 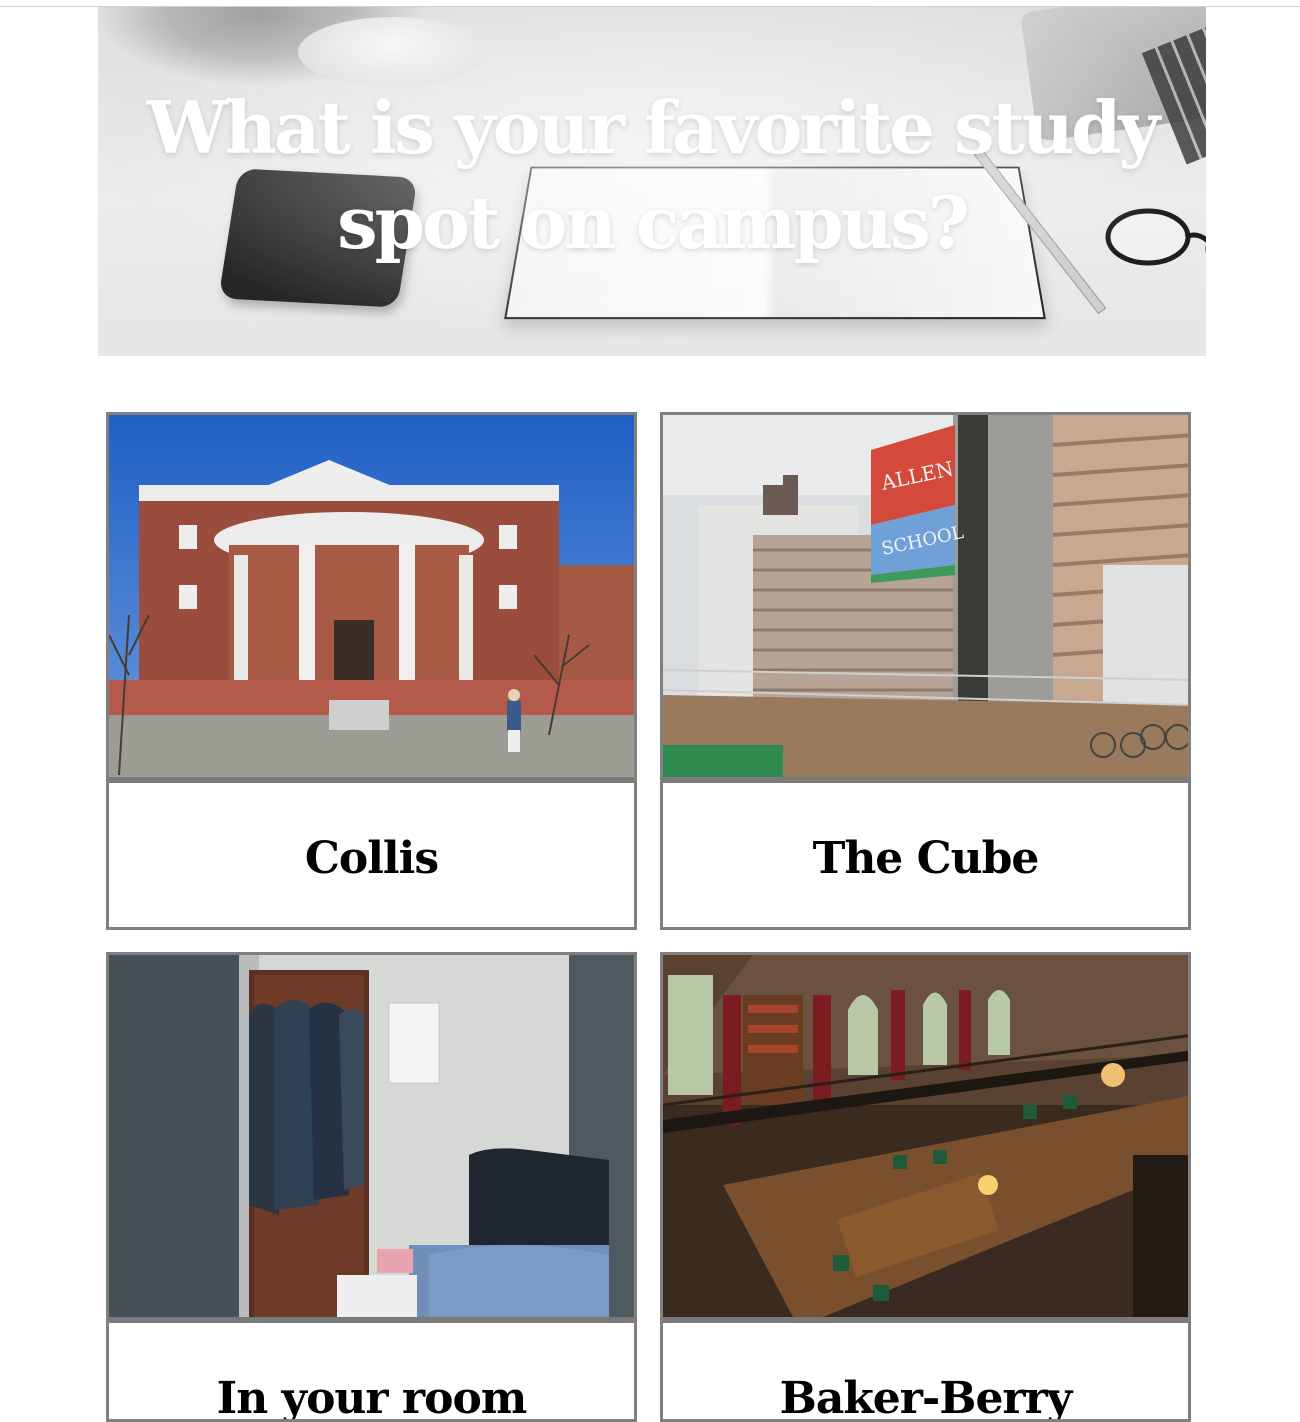 I want to click on top-border, so click(x=650, y=3).